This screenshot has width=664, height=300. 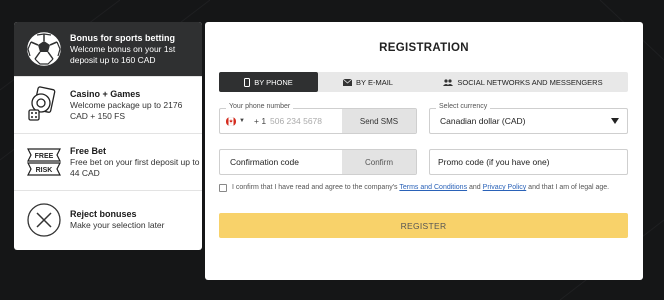 What do you see at coordinates (117, 225) in the screenshot?
I see `bonus-description: Make your selection later` at bounding box center [117, 225].